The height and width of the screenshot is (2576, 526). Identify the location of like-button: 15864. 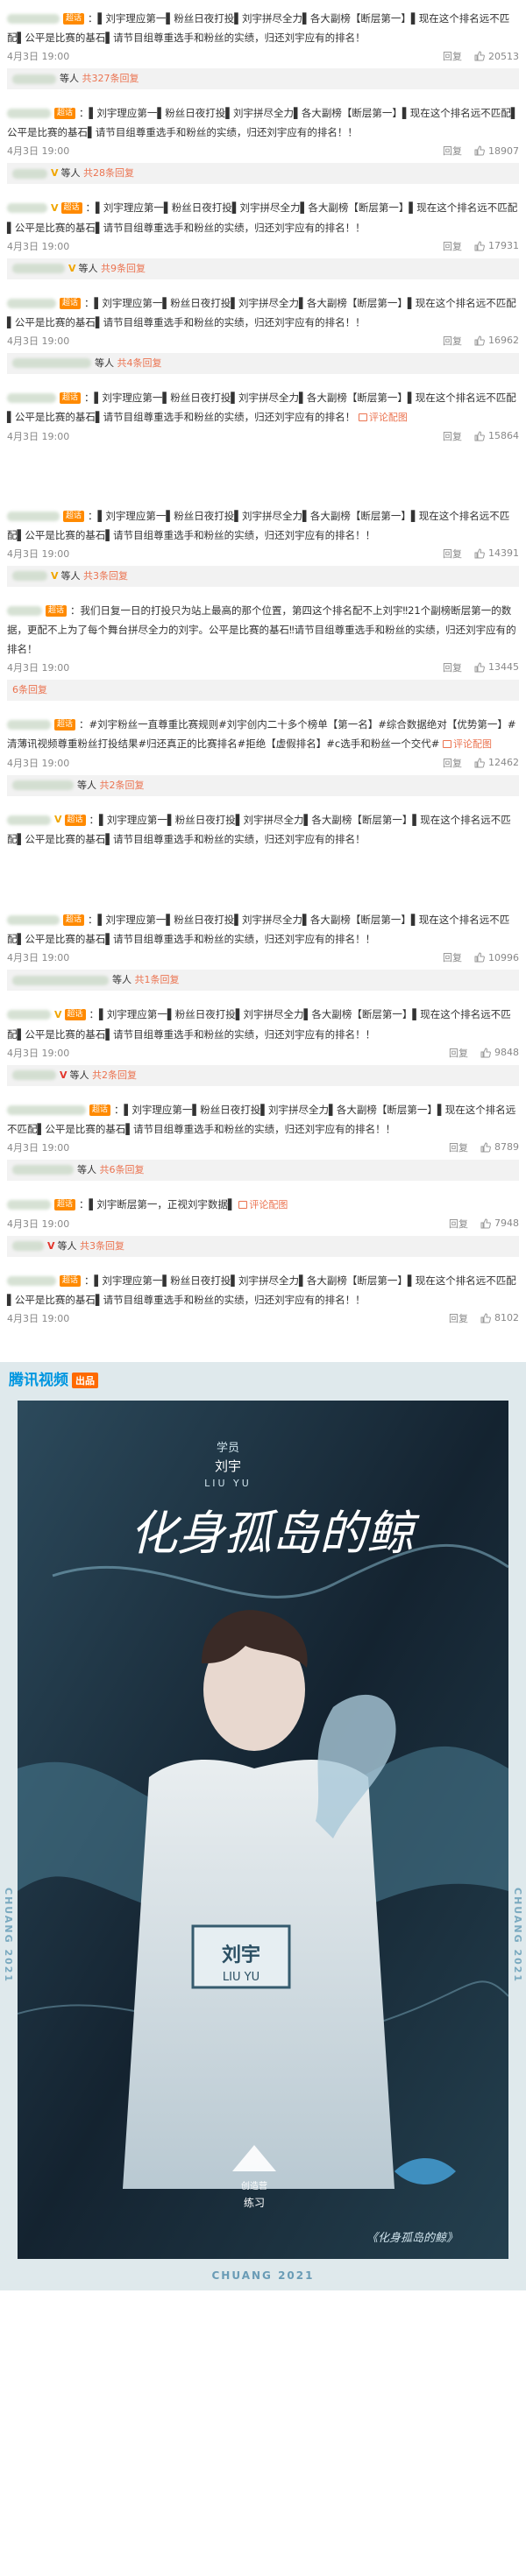
(496, 435).